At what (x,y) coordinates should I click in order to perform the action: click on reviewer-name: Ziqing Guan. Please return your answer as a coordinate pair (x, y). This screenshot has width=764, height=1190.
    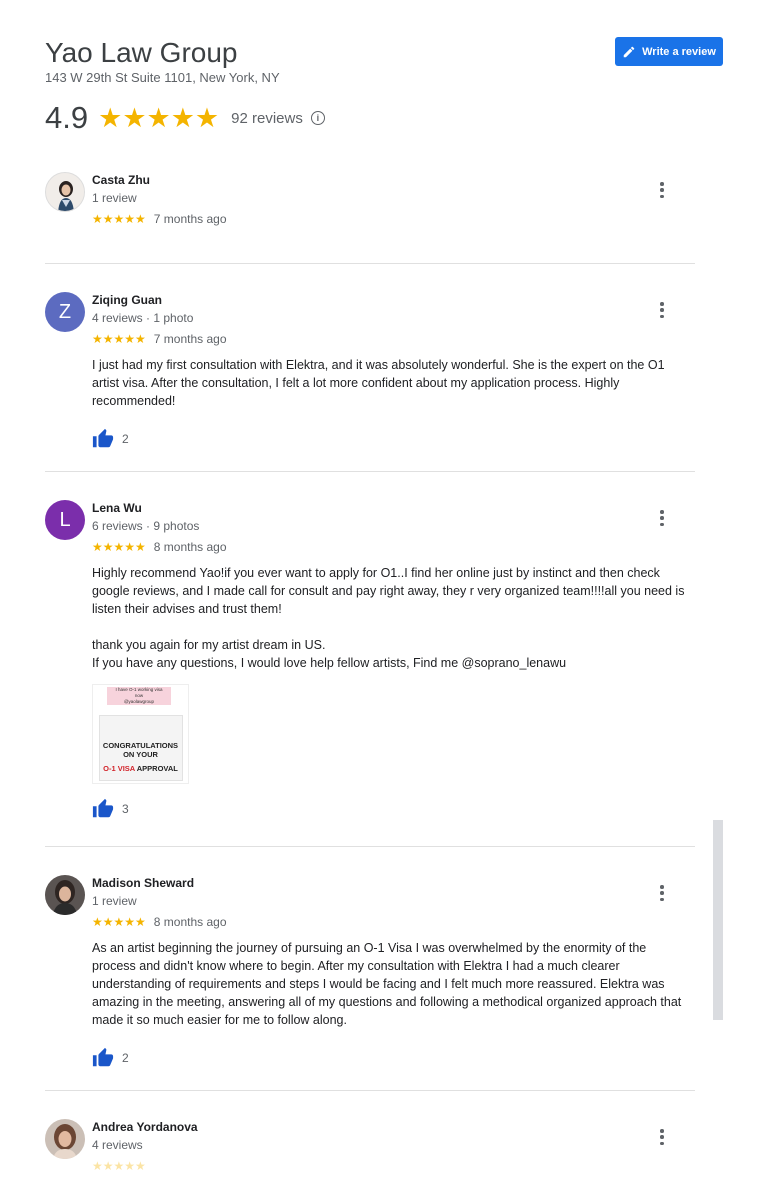
    Looking at the image, I should click on (392, 300).